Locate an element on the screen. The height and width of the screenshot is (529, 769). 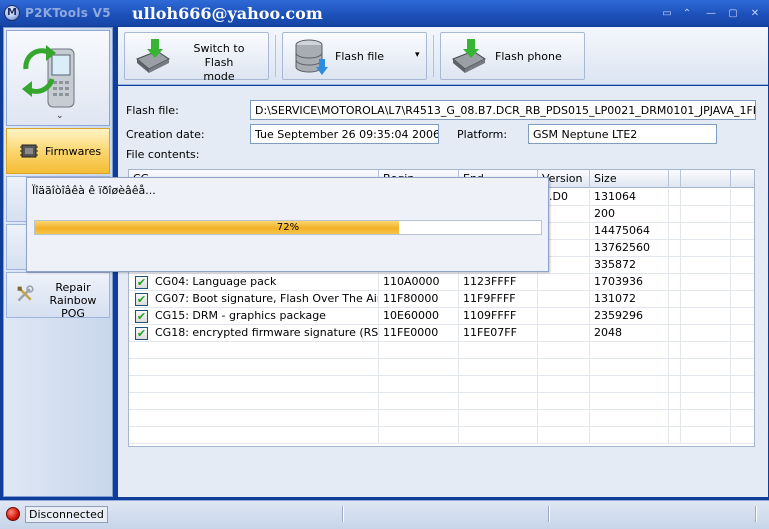
watermark-email: ulloh666@yahoo.com is located at coordinates (227, 13).